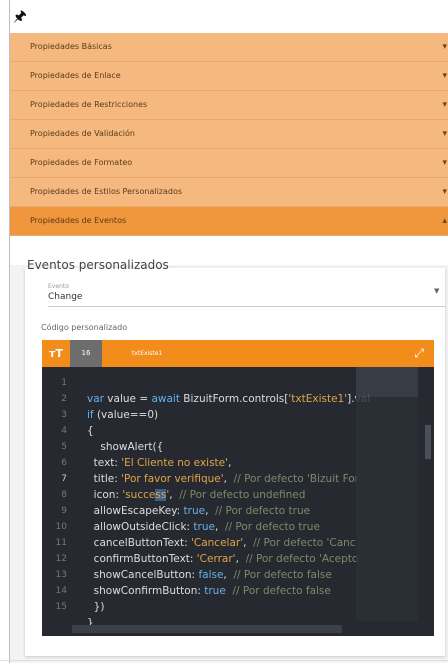 The height and width of the screenshot is (663, 448). I want to click on vertical-scroll-thumb, so click(428, 442).